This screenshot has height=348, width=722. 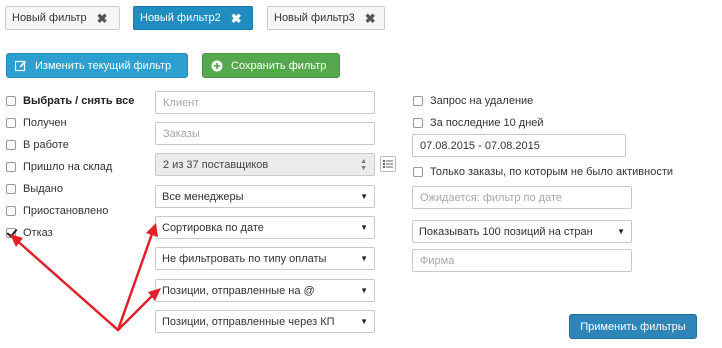 I want to click on annotation-arrowhead, so click(x=152, y=230).